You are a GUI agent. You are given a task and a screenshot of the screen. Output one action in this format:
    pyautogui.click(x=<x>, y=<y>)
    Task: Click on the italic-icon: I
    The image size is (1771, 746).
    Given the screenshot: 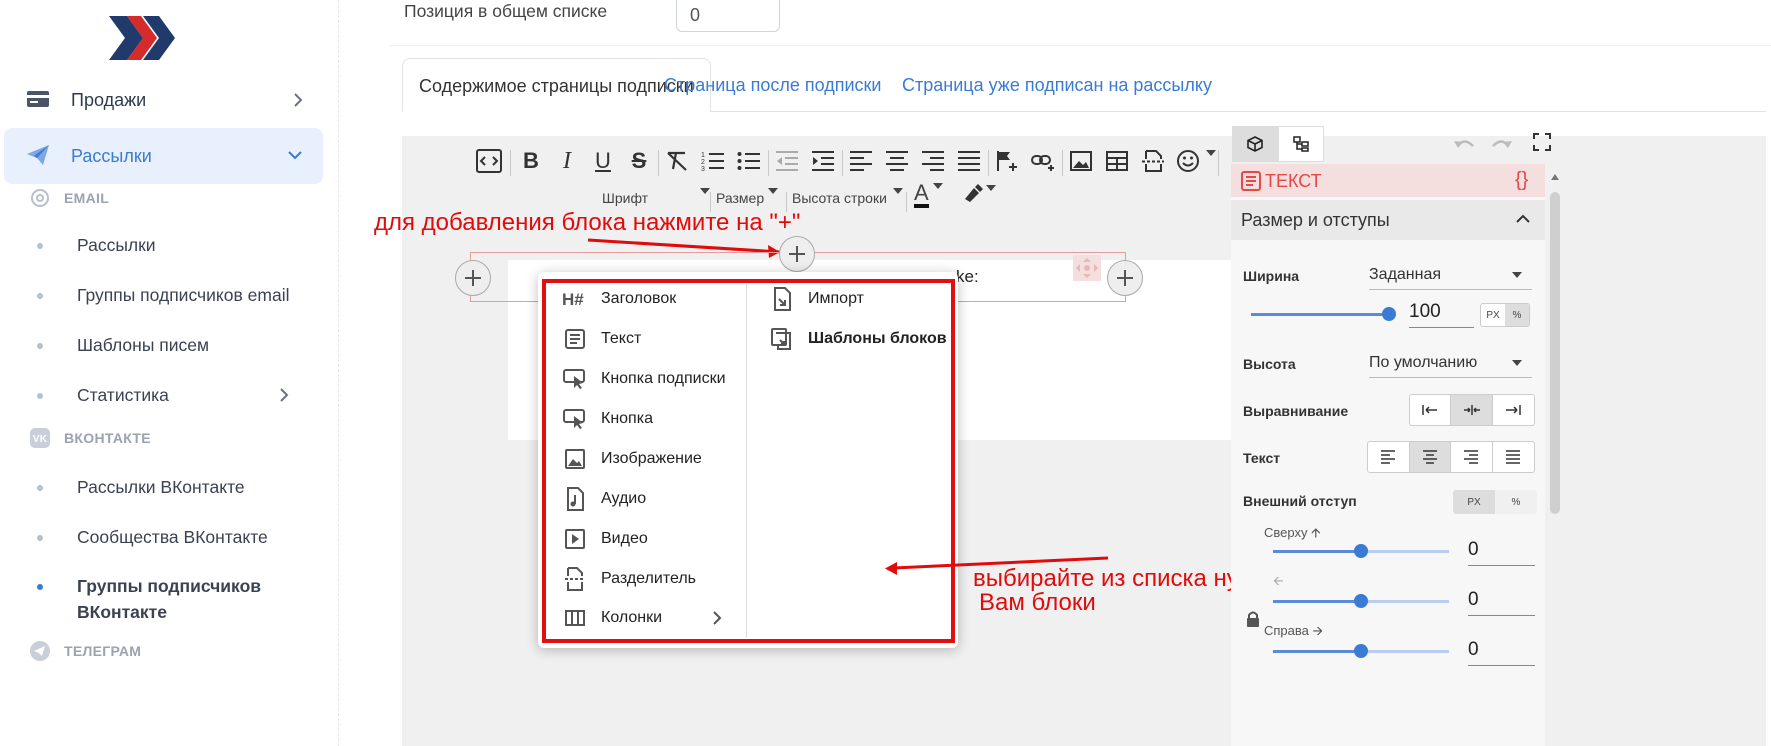 What is the action you would take?
    pyautogui.click(x=567, y=161)
    